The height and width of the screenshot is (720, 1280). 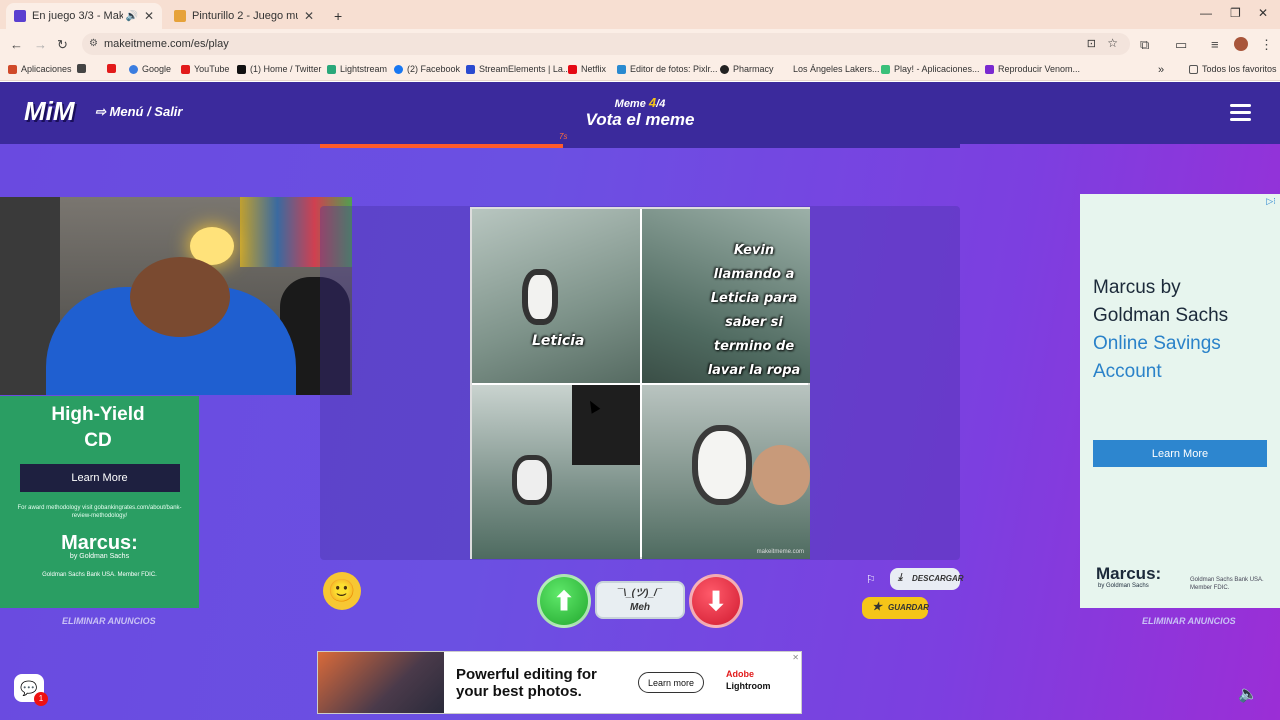 What do you see at coordinates (1161, 70) in the screenshot?
I see `more-bookmarks-icon: »` at bounding box center [1161, 70].